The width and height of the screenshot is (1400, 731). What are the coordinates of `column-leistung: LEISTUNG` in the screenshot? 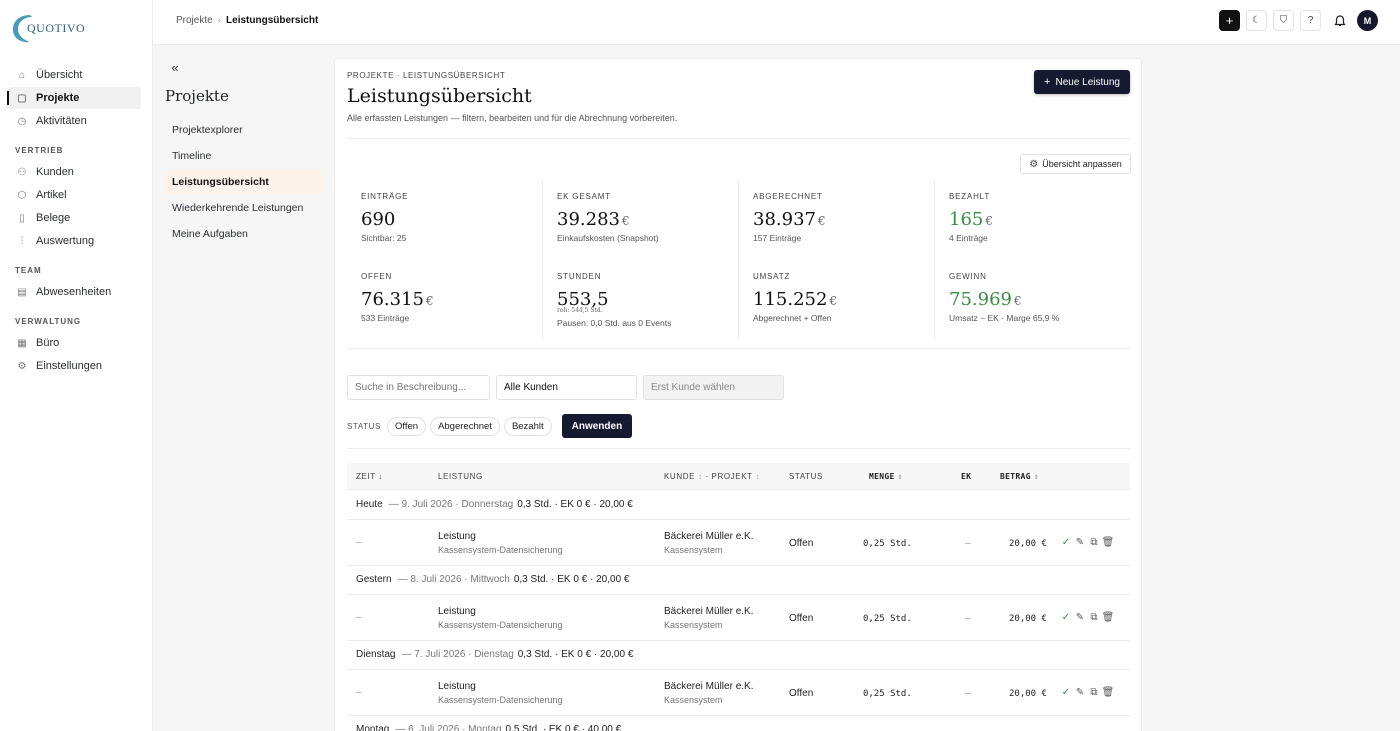 It's located at (460, 476).